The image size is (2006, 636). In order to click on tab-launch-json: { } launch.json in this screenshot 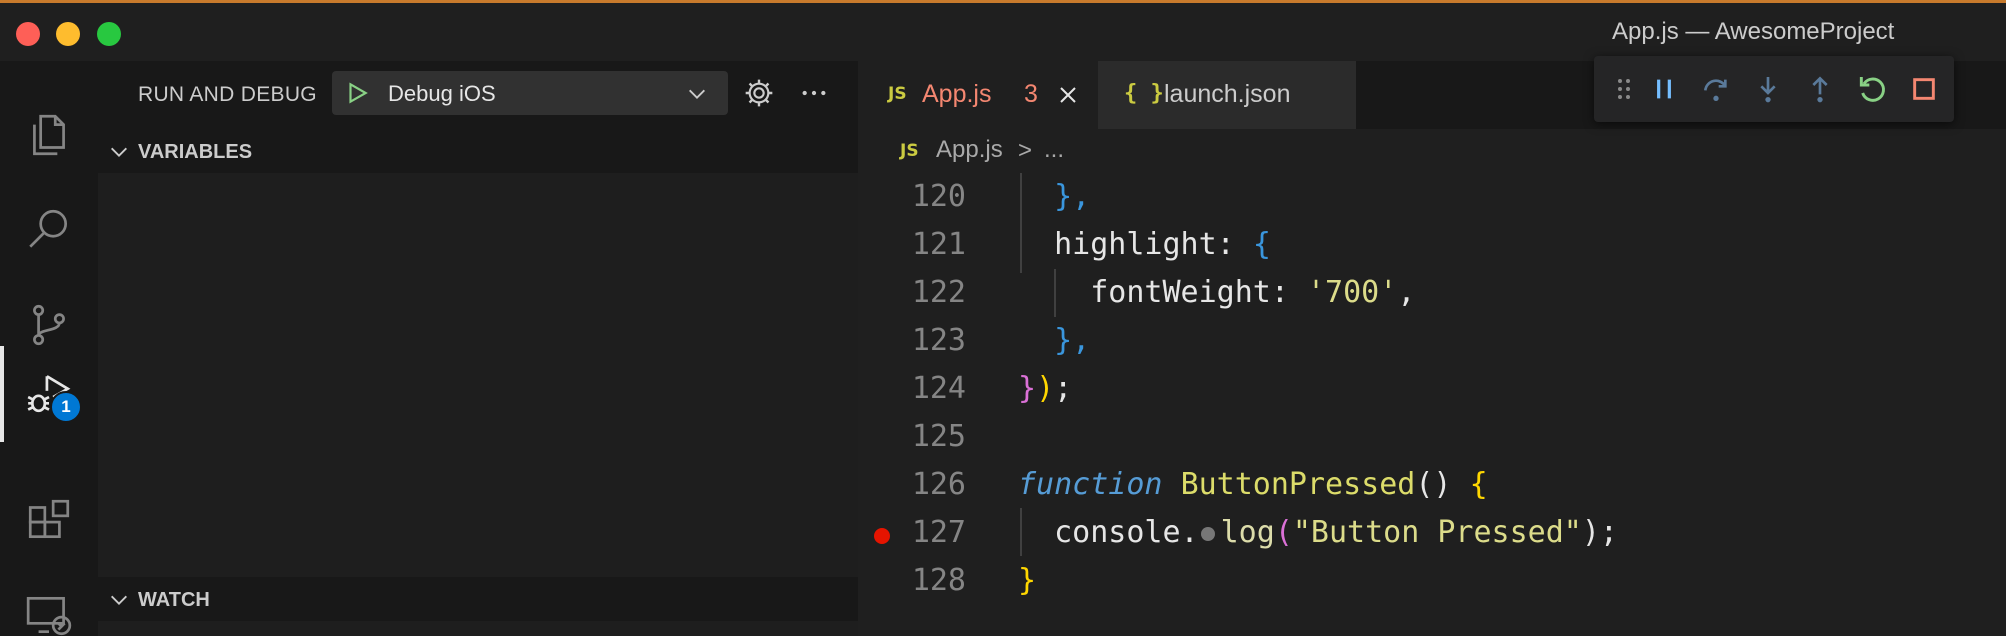, I will do `click(1227, 95)`.